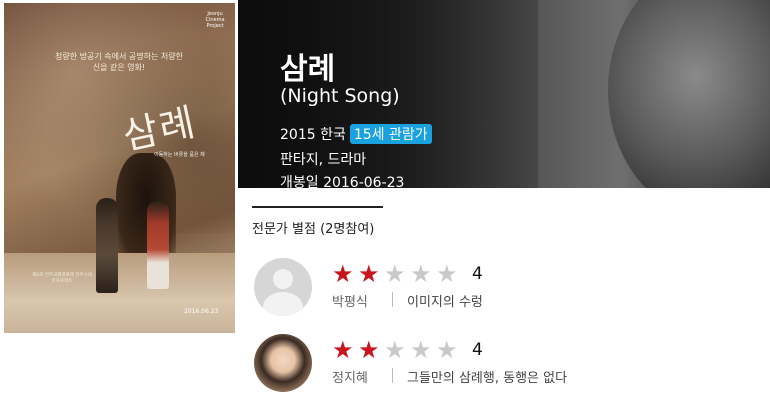 Image resolution: width=770 pixels, height=411 pixels. Describe the element at coordinates (342, 181) in the screenshot. I see `movie-release-date: 개봉일 2016-06-23` at that location.